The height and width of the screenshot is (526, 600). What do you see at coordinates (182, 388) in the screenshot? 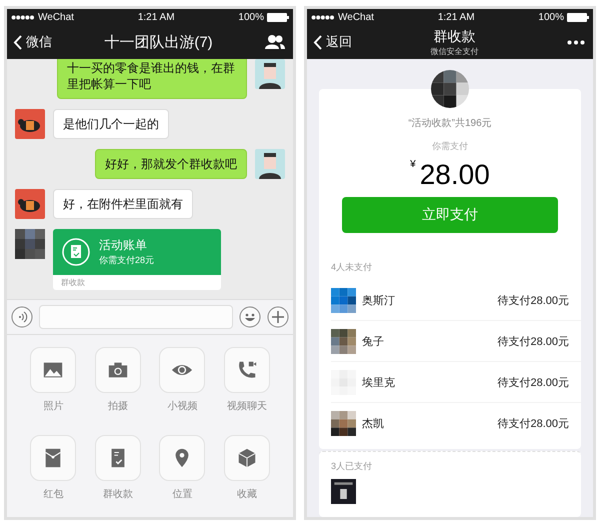
I see `attachment-option: 小视频` at bounding box center [182, 388].